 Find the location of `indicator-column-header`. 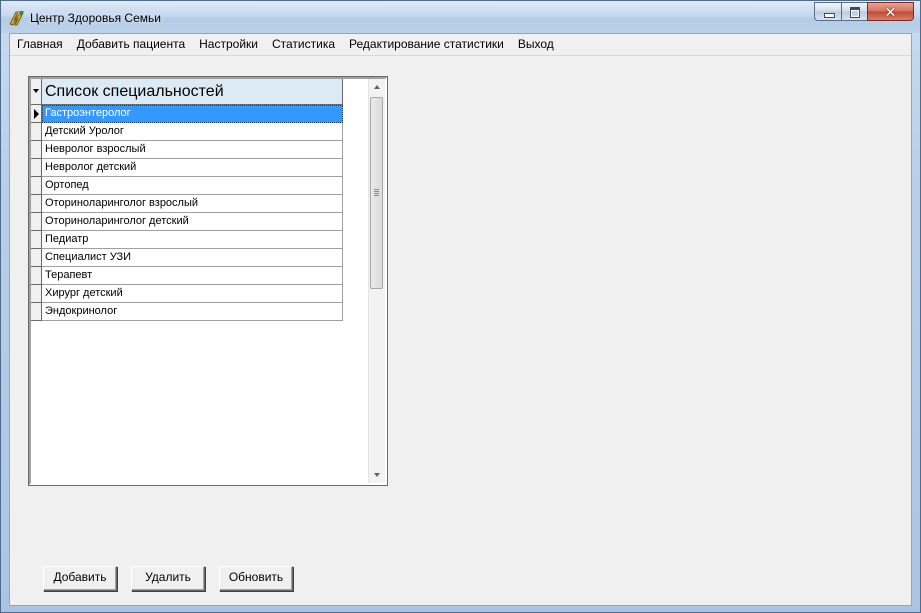

indicator-column-header is located at coordinates (36, 92).